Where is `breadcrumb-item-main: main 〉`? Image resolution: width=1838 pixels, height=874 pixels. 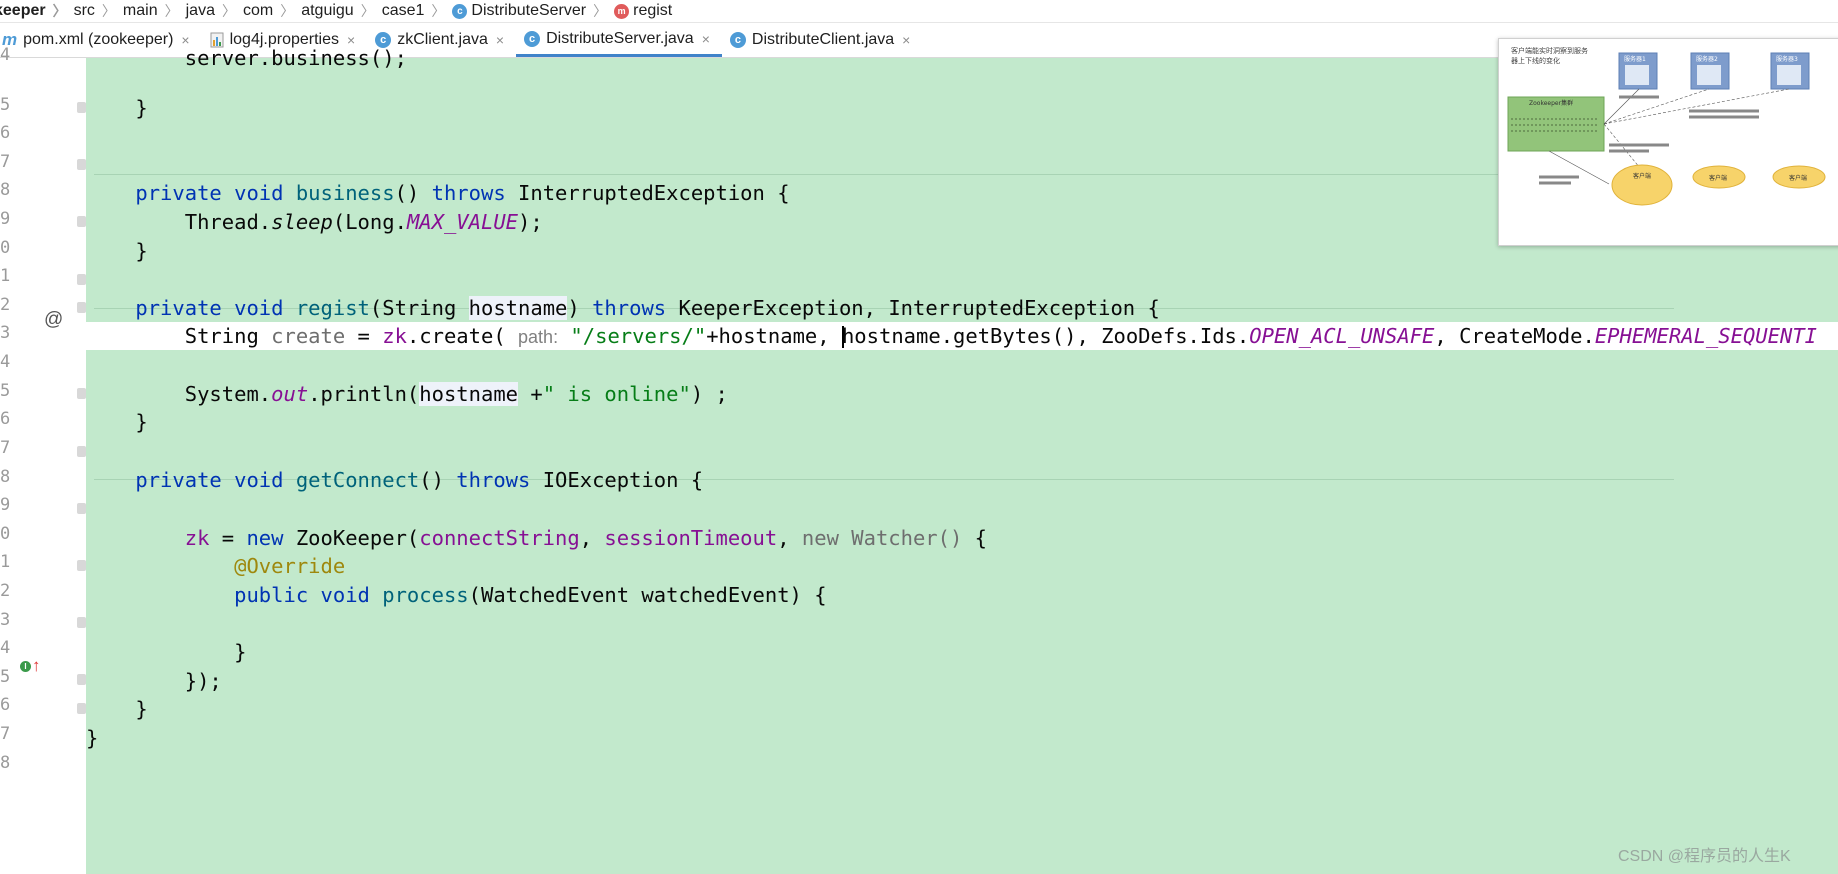 breadcrumb-item-main: main 〉 is located at coordinates (154, 11).